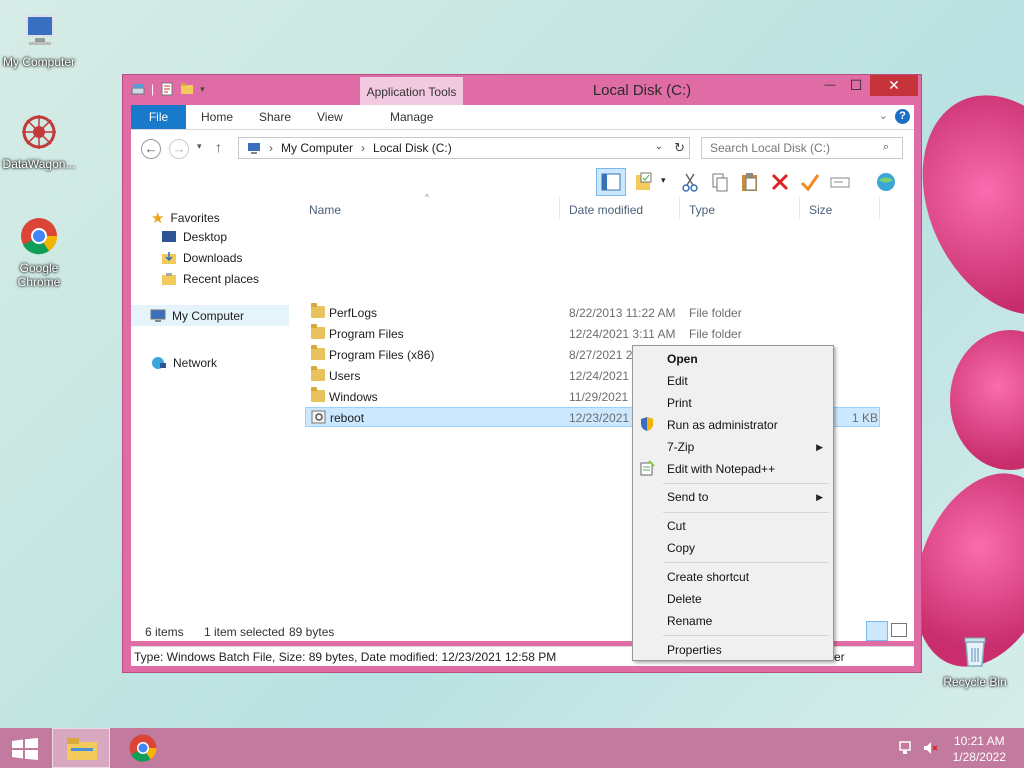 The width and height of the screenshot is (1024, 768). What do you see at coordinates (611, 182) in the screenshot?
I see `preview-pane-icon` at bounding box center [611, 182].